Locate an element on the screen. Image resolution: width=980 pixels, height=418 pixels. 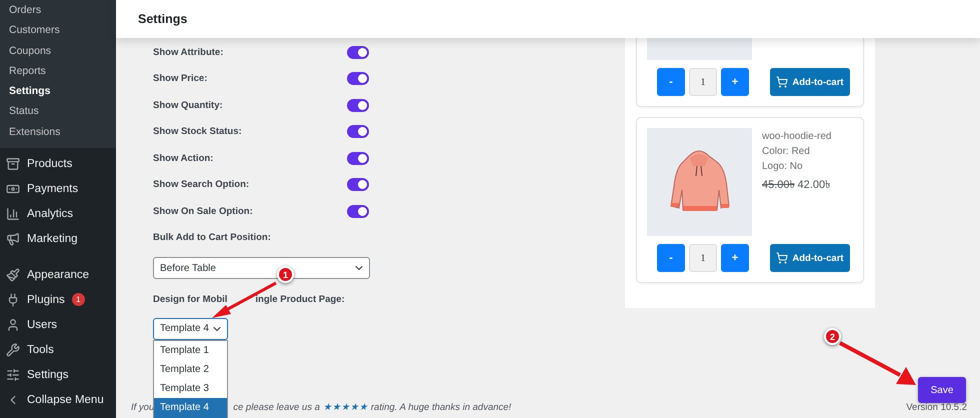
product-attribute: Logo: No is located at coordinates (783, 166).